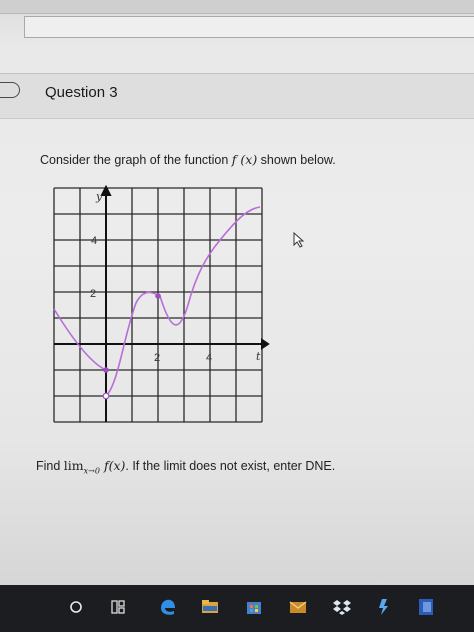 This screenshot has height=632, width=474. I want to click on file-explorer-icon, so click(210, 607).